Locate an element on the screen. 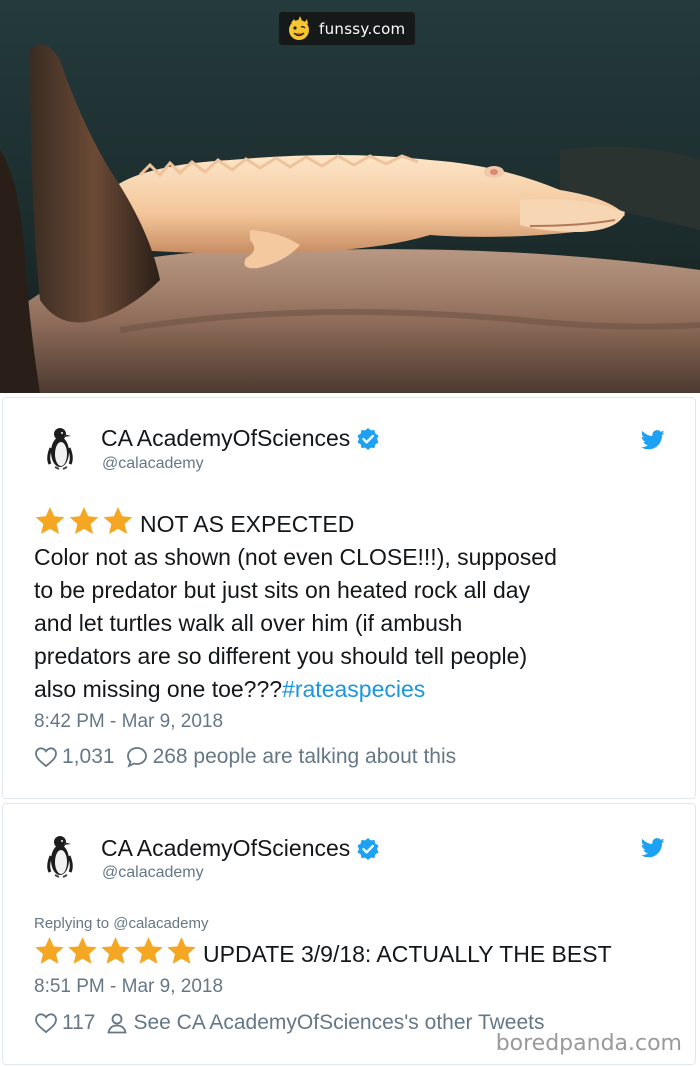 The image size is (700, 1066). review-headline: UPDATE 3/9/18: ACTUALLY THE BEST is located at coordinates (407, 954).